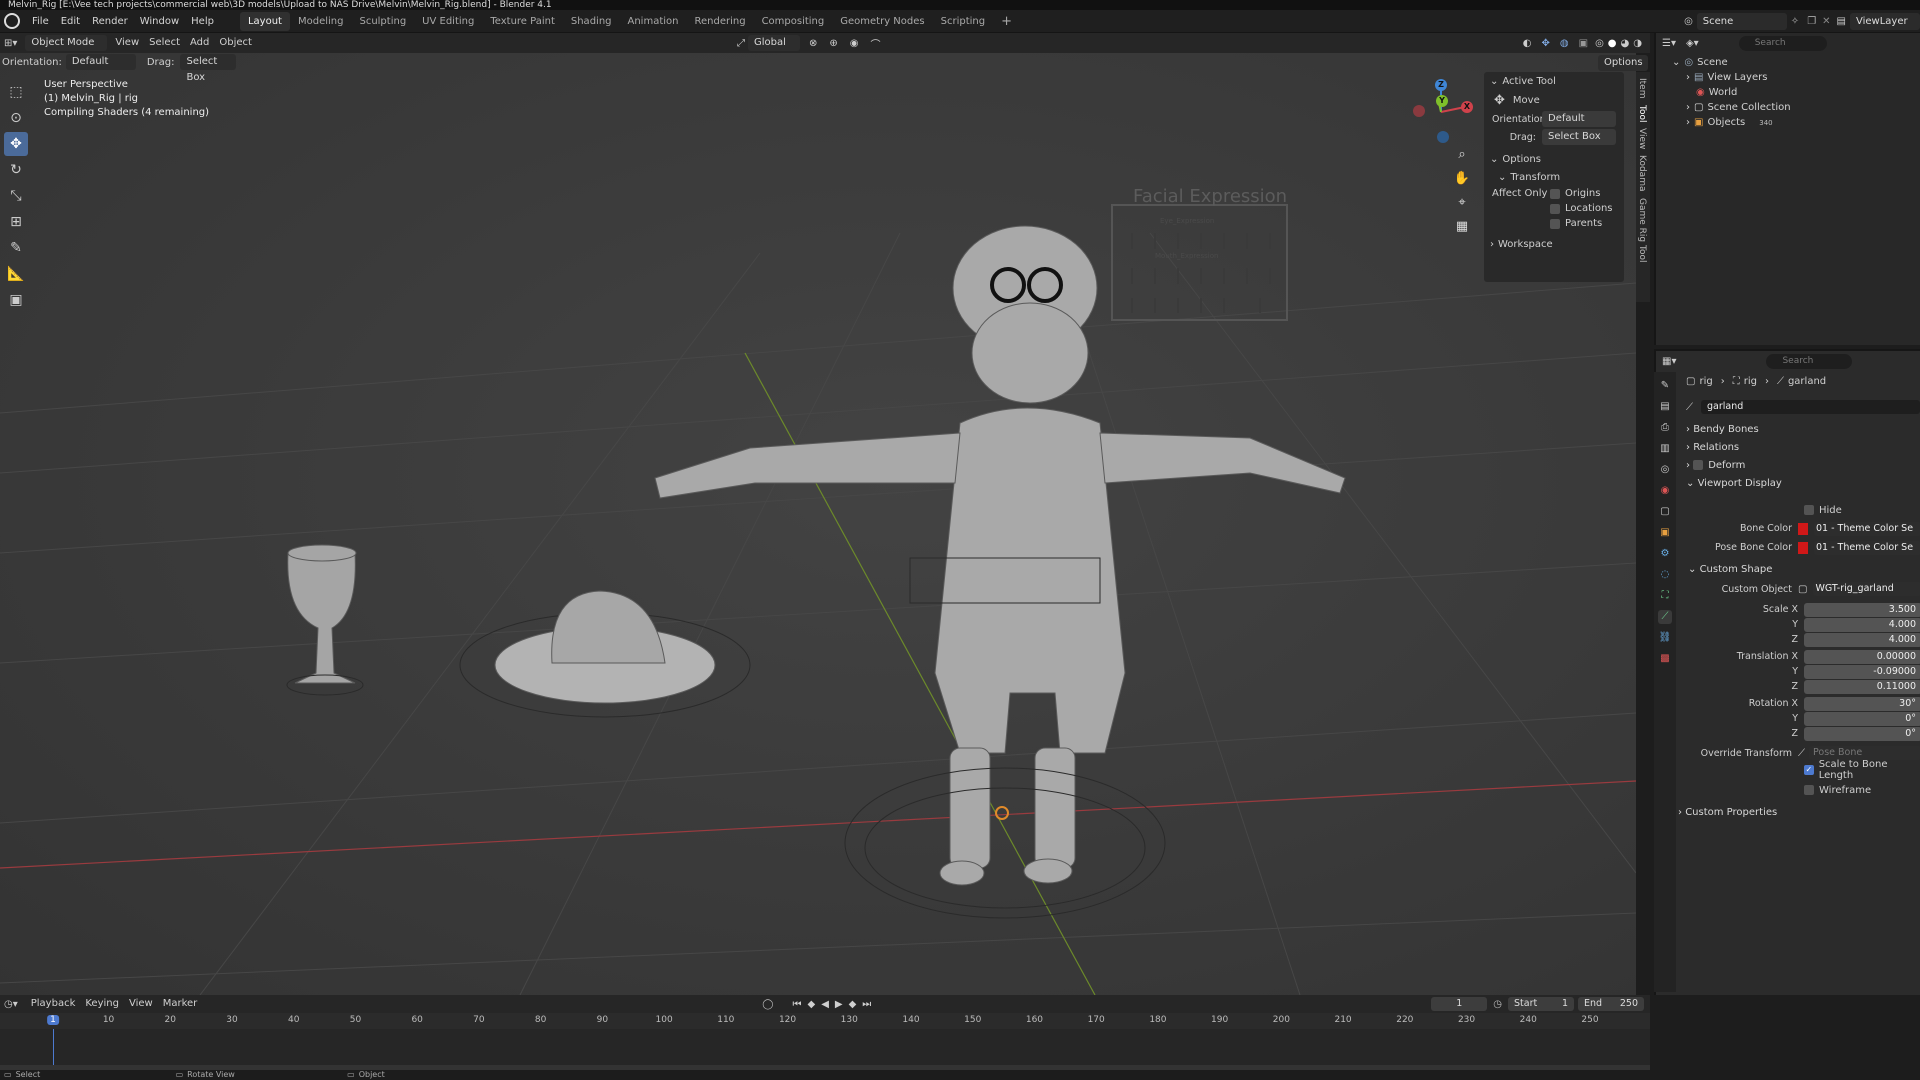 The image size is (1920, 1080). What do you see at coordinates (1864, 753) in the screenshot?
I see `override-transform-field: Pose Bone` at bounding box center [1864, 753].